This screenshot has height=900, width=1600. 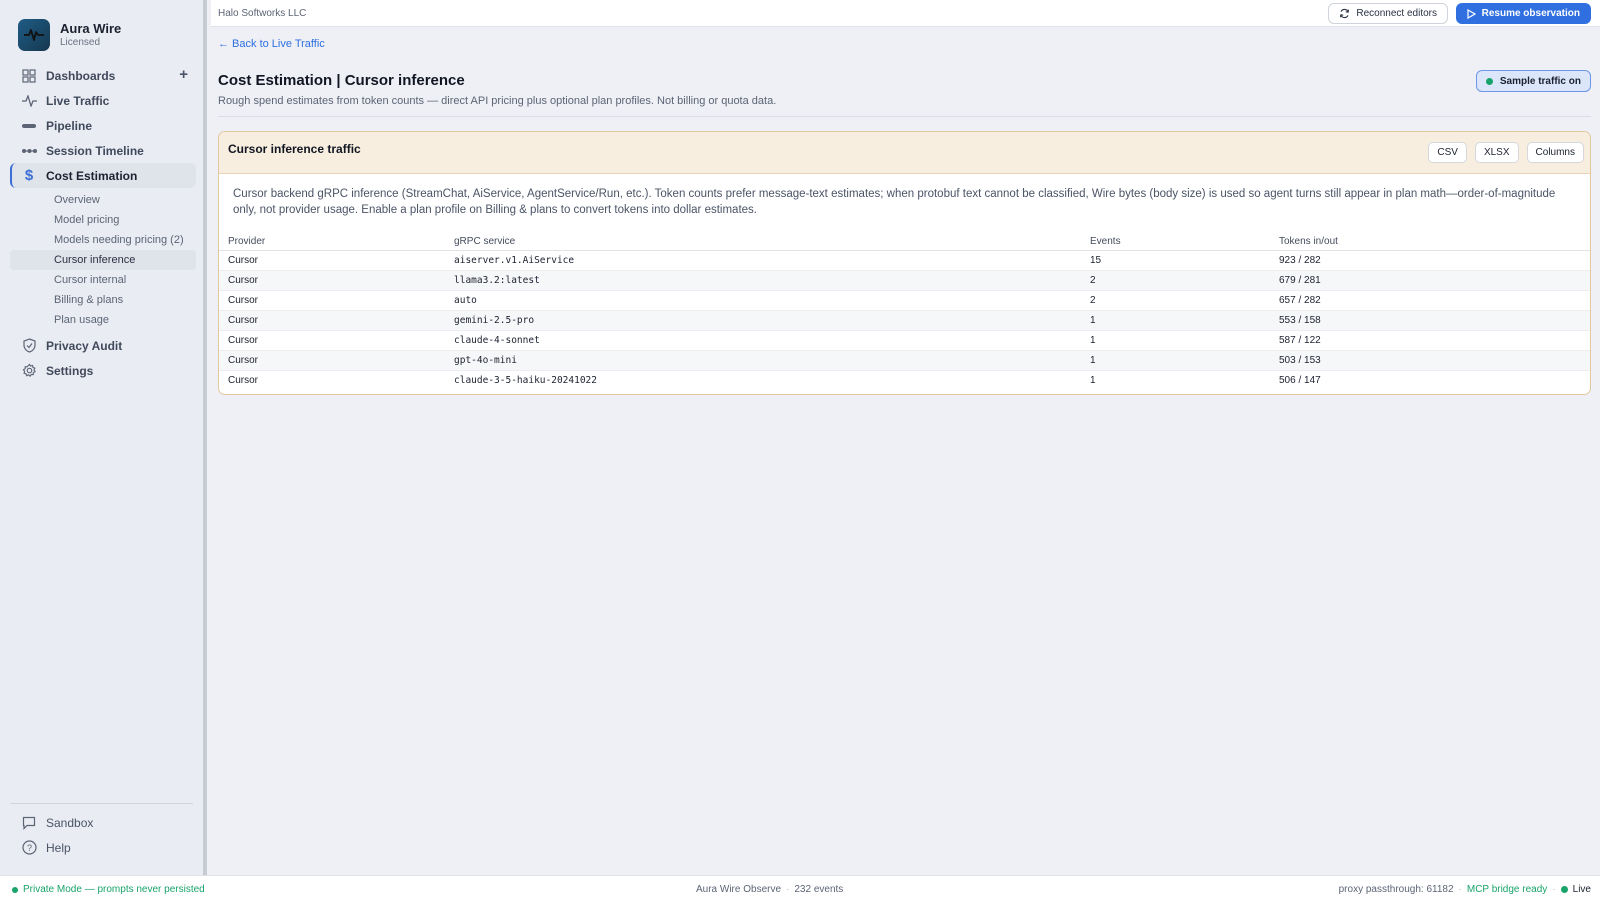 I want to click on sidebar-item-session-timeline: Session Timeline, so click(x=103, y=150).